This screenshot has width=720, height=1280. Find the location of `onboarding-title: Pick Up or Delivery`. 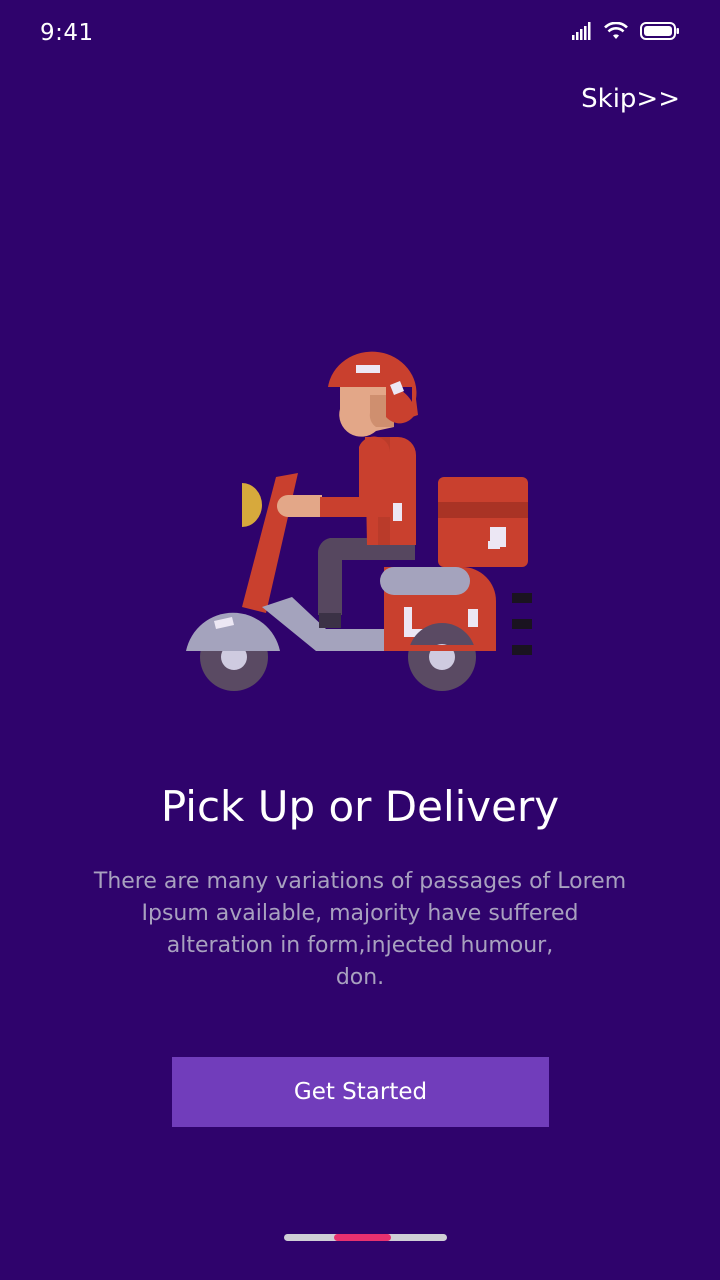

onboarding-title: Pick Up or Delivery is located at coordinates (360, 806).